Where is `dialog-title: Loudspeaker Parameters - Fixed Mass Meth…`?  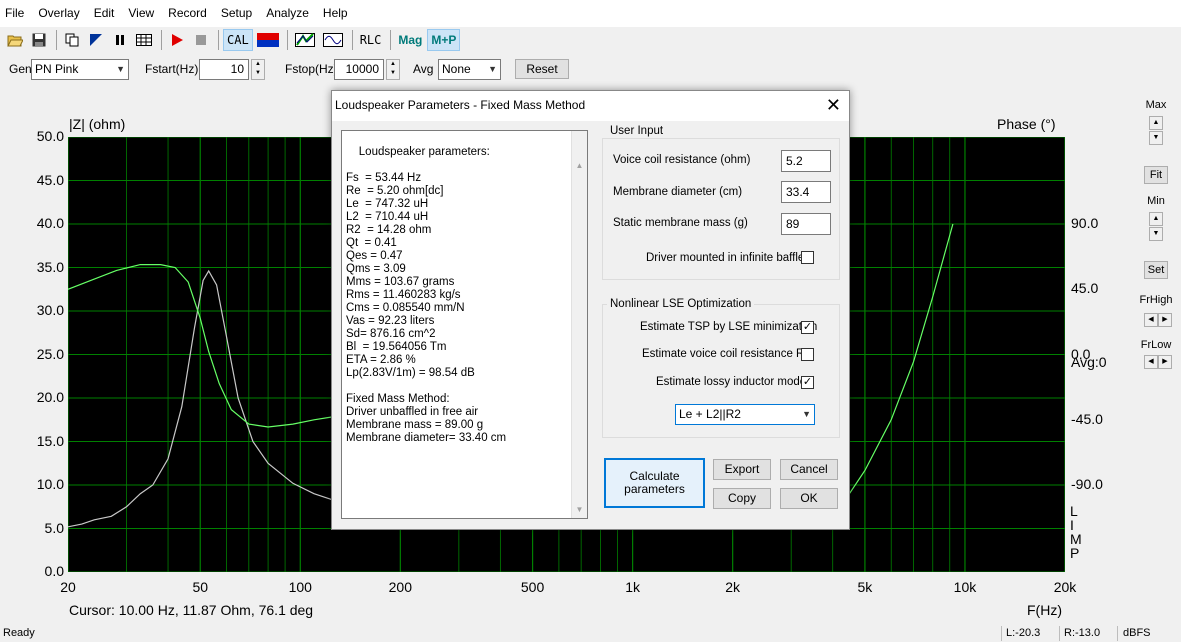
dialog-title: Loudspeaker Parameters - Fixed Mass Meth… is located at coordinates (460, 105).